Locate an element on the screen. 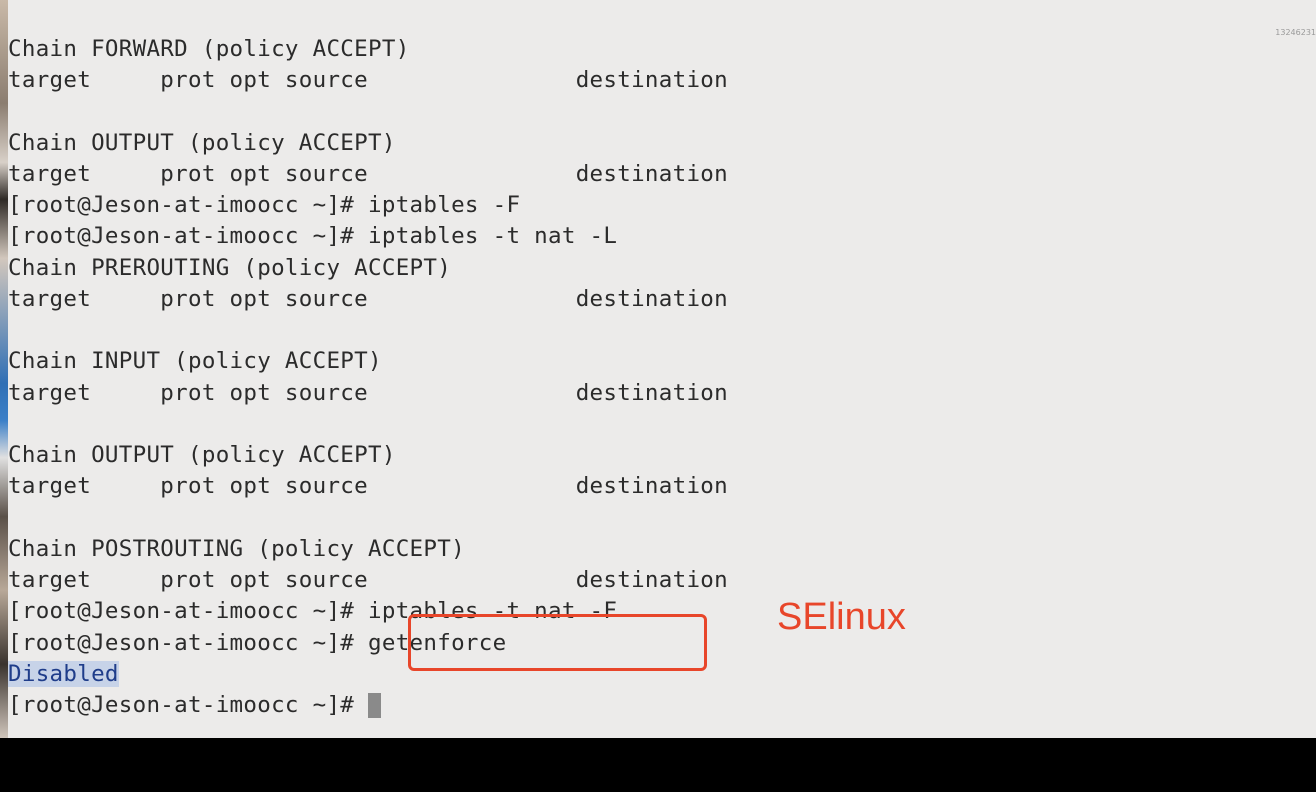  annotation-label: SElinux is located at coordinates (841, 617).